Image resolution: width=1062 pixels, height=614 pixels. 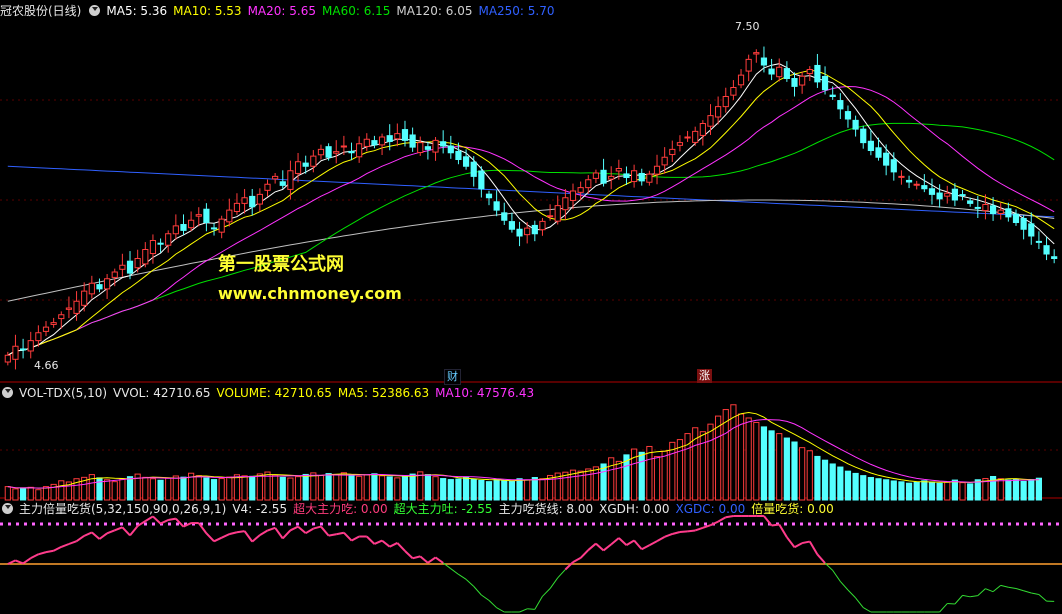 What do you see at coordinates (46, 365) in the screenshot?
I see `low-price-label: 4.66` at bounding box center [46, 365].